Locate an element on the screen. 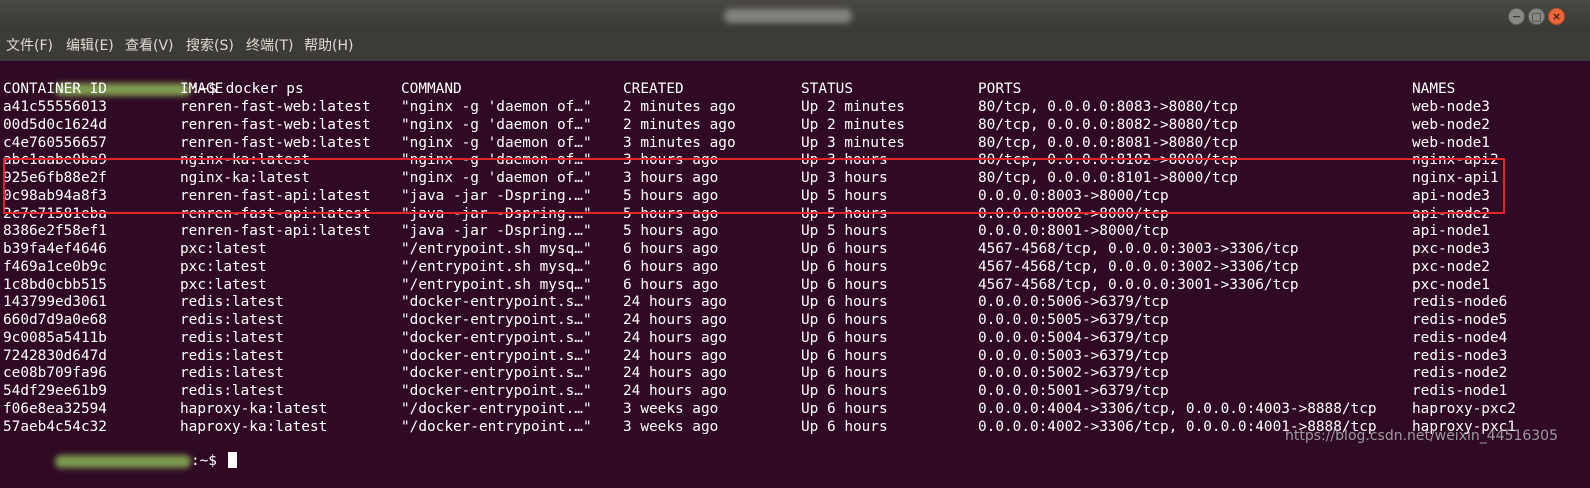 Image resolution: width=1590 pixels, height=488 pixels. cell-ports: 80/tcp, 0.0.0.0:8102->8000/tcp is located at coordinates (1108, 160).